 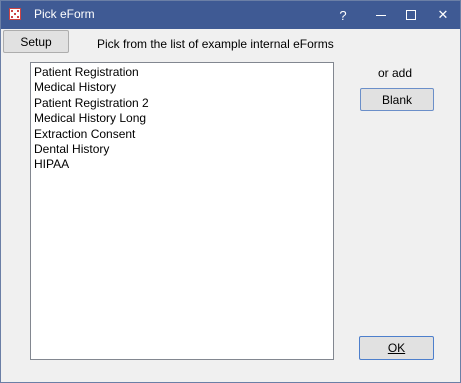 What do you see at coordinates (182, 103) in the screenshot?
I see `list-item: Patient Registration 2` at bounding box center [182, 103].